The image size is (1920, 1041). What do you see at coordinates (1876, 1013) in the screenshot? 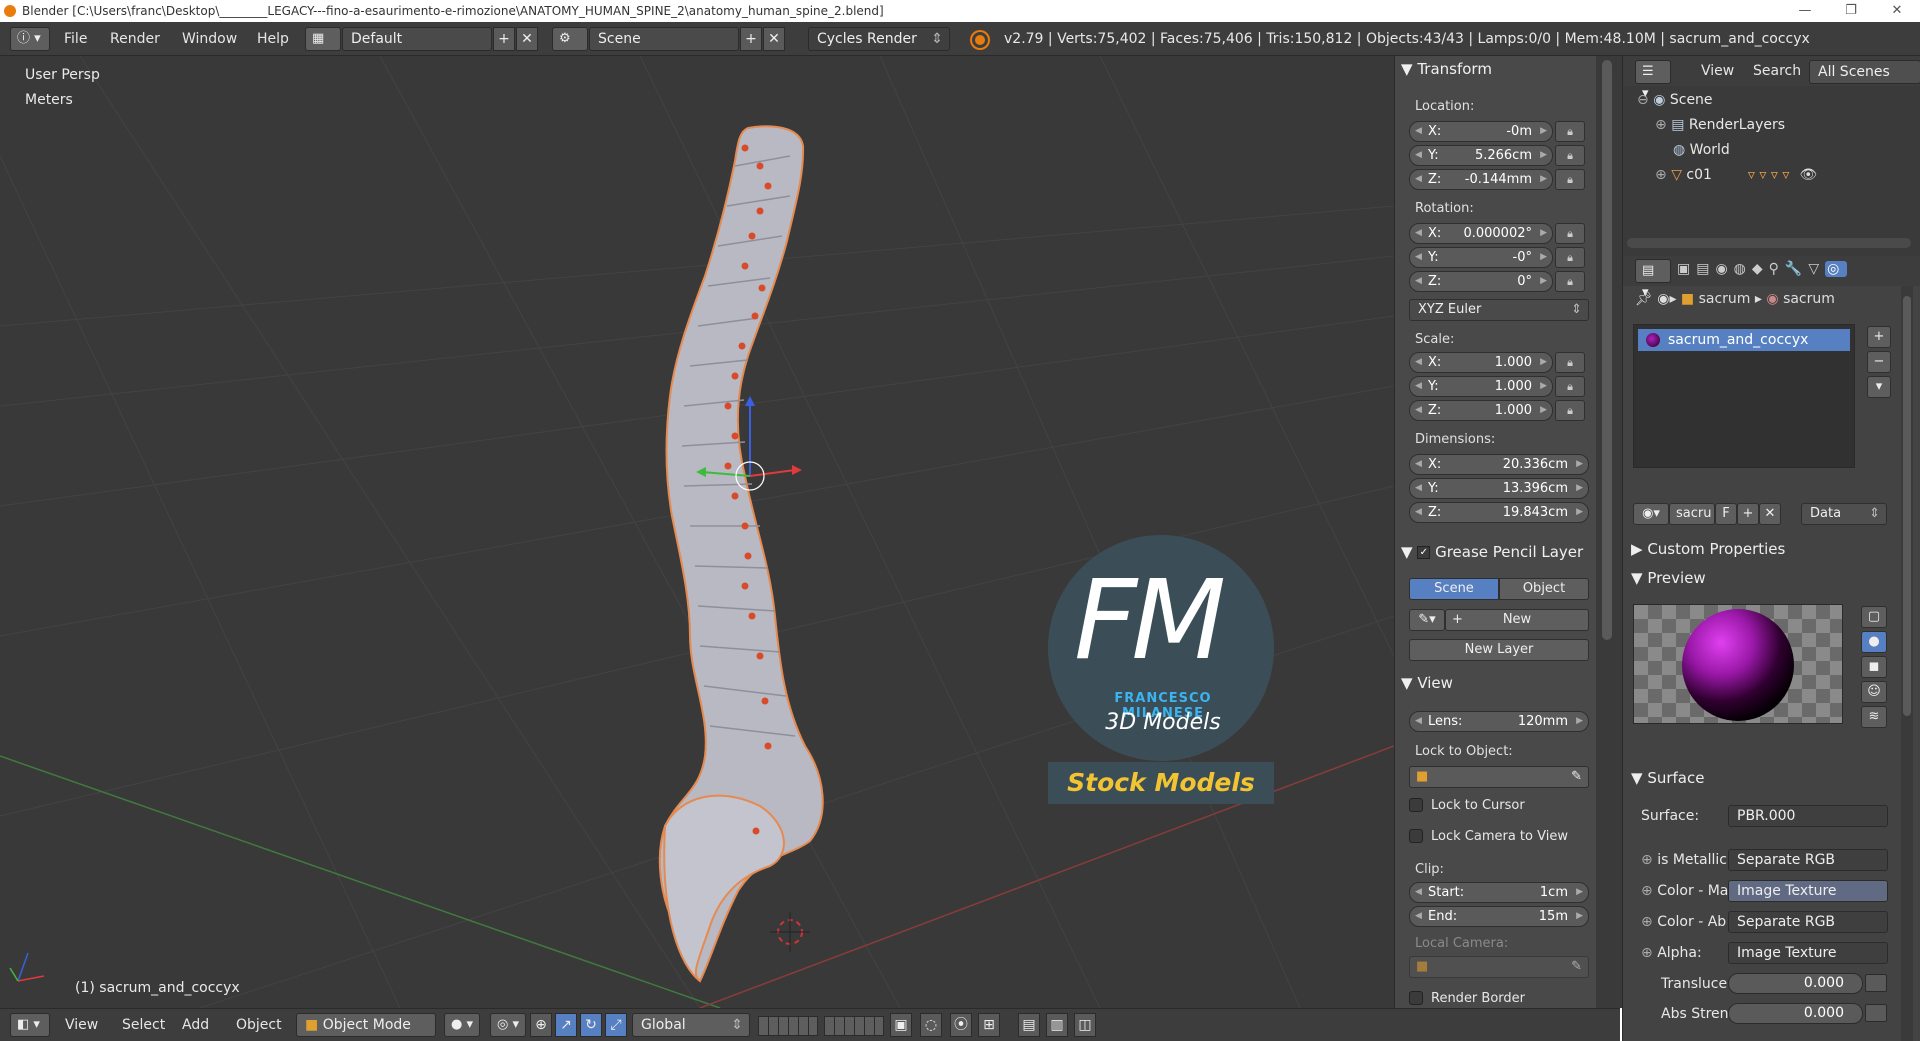
I see `abs-strength-link-icon` at bounding box center [1876, 1013].